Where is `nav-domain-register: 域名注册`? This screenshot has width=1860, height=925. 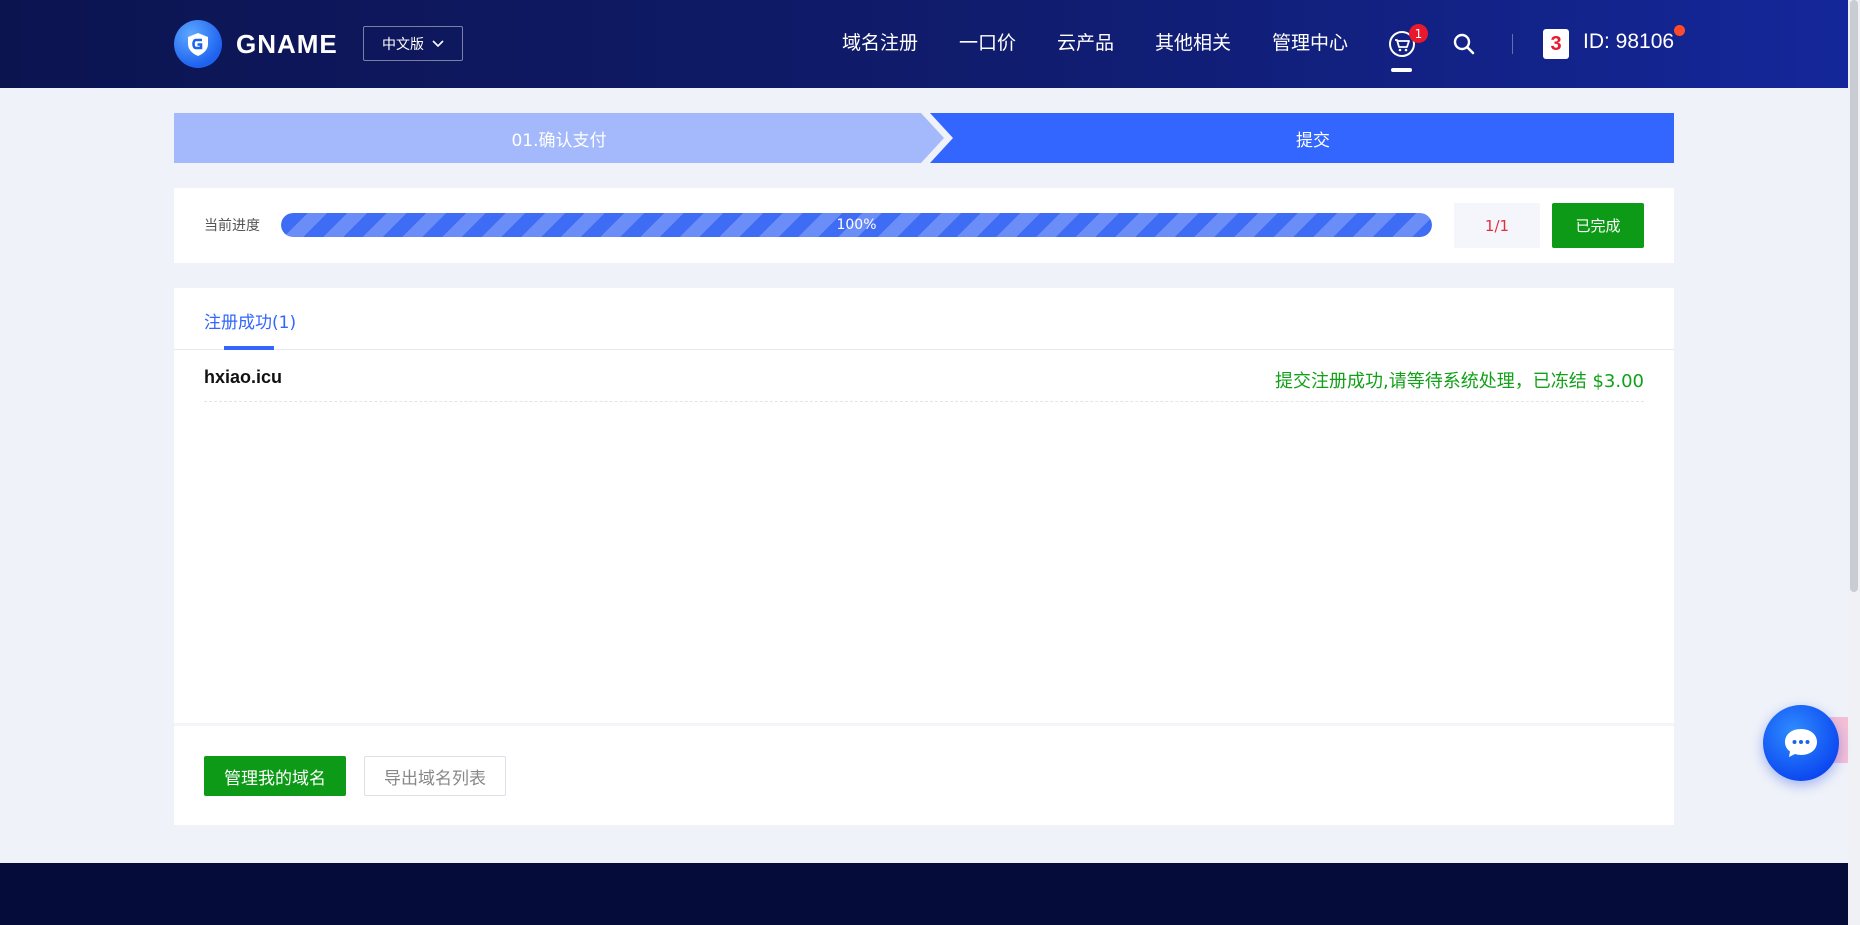 nav-domain-register: 域名注册 is located at coordinates (880, 41).